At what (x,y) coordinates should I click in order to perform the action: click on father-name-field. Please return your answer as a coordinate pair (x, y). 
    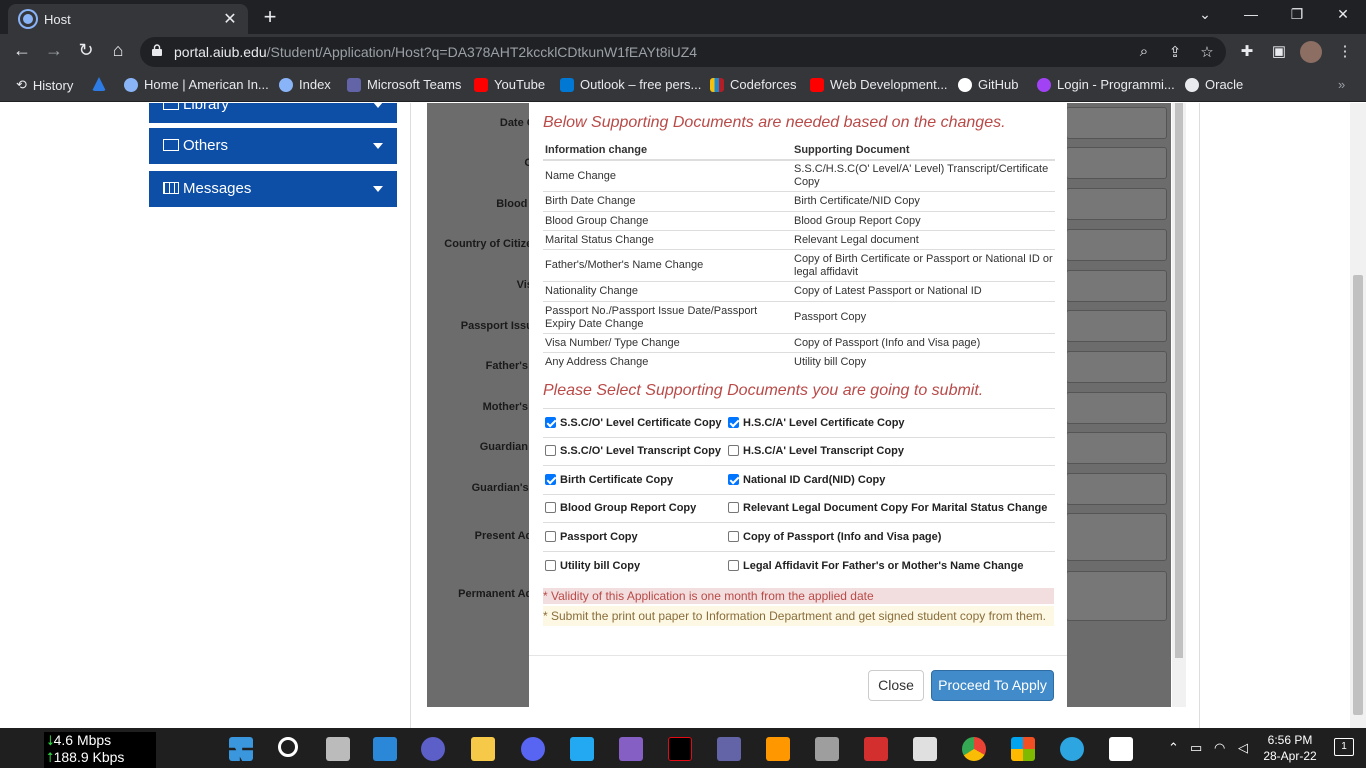
    Looking at the image, I should click on (1116, 367).